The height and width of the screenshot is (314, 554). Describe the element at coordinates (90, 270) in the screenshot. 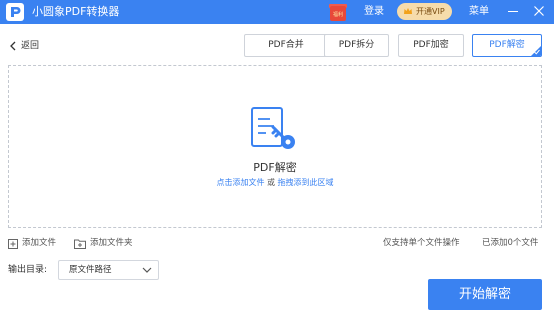

I see `output-dir-value: 原文件路径` at that location.